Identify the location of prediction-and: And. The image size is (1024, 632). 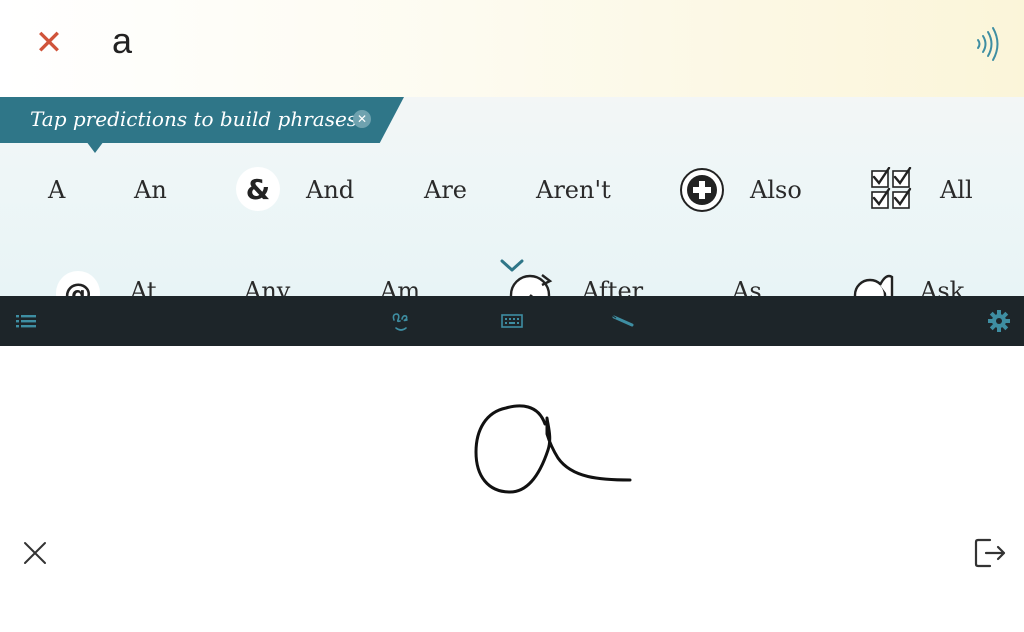
(330, 190).